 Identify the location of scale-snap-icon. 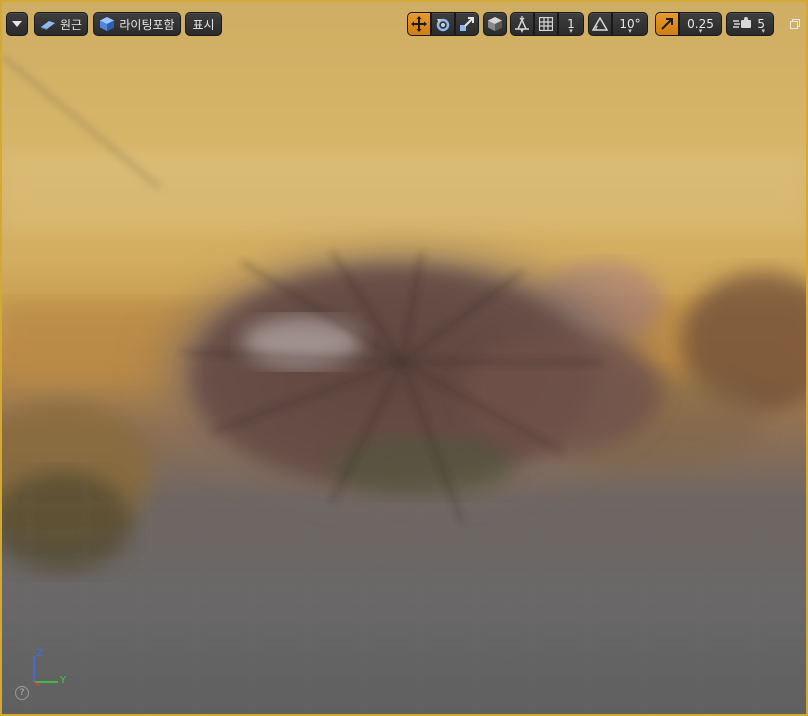
(667, 24).